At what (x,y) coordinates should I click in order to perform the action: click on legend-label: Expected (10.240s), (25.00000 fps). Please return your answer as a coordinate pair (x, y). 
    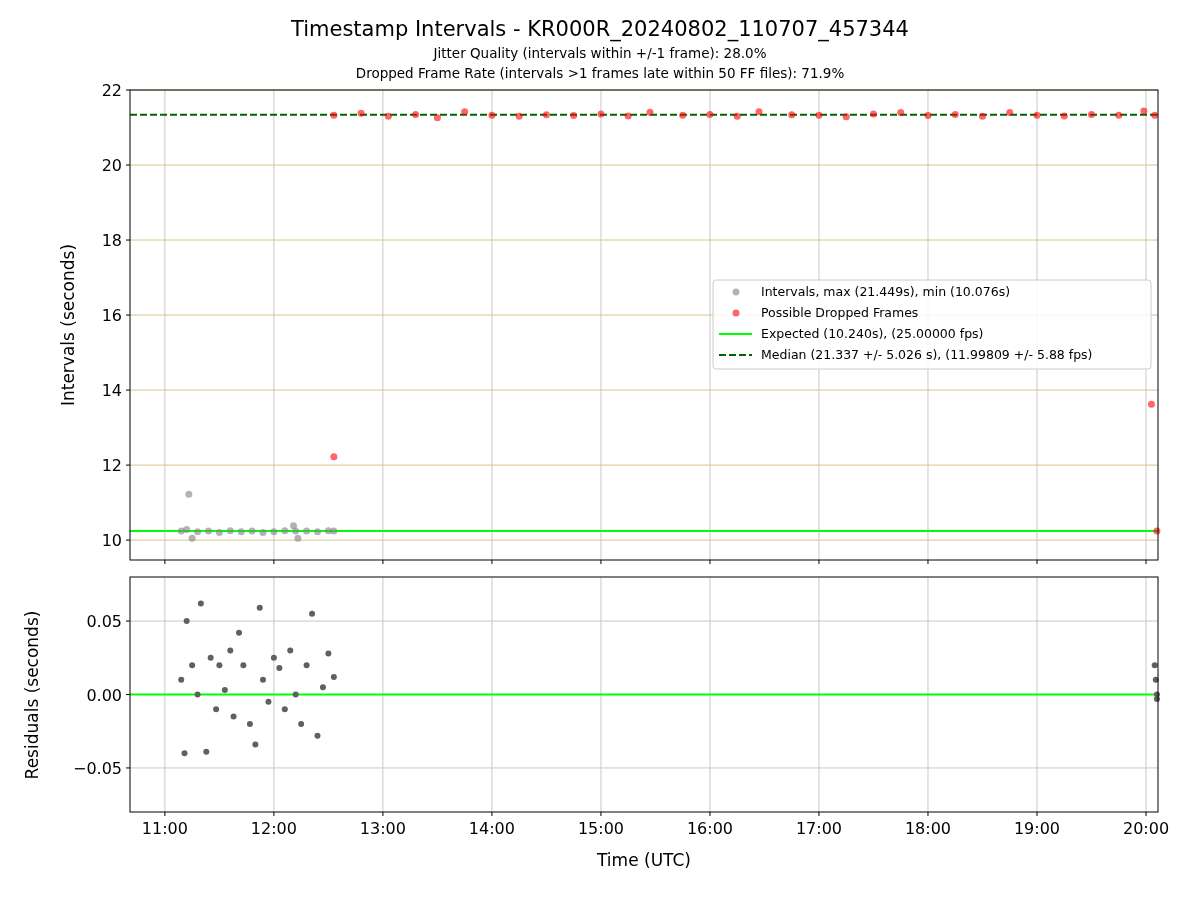
    Looking at the image, I should click on (872, 333).